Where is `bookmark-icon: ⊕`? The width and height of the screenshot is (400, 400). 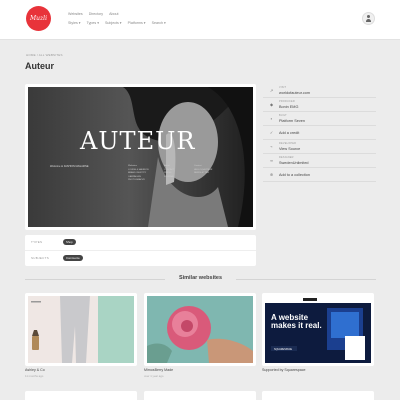 bookmark-icon: ⊕ is located at coordinates (271, 174).